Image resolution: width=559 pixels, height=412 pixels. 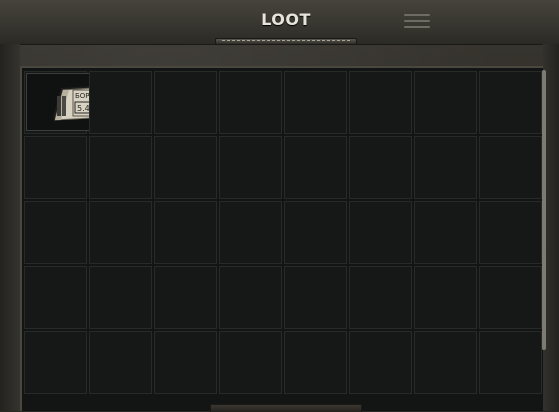 What do you see at coordinates (10, 227) in the screenshot?
I see `left-frame-rail` at bounding box center [10, 227].